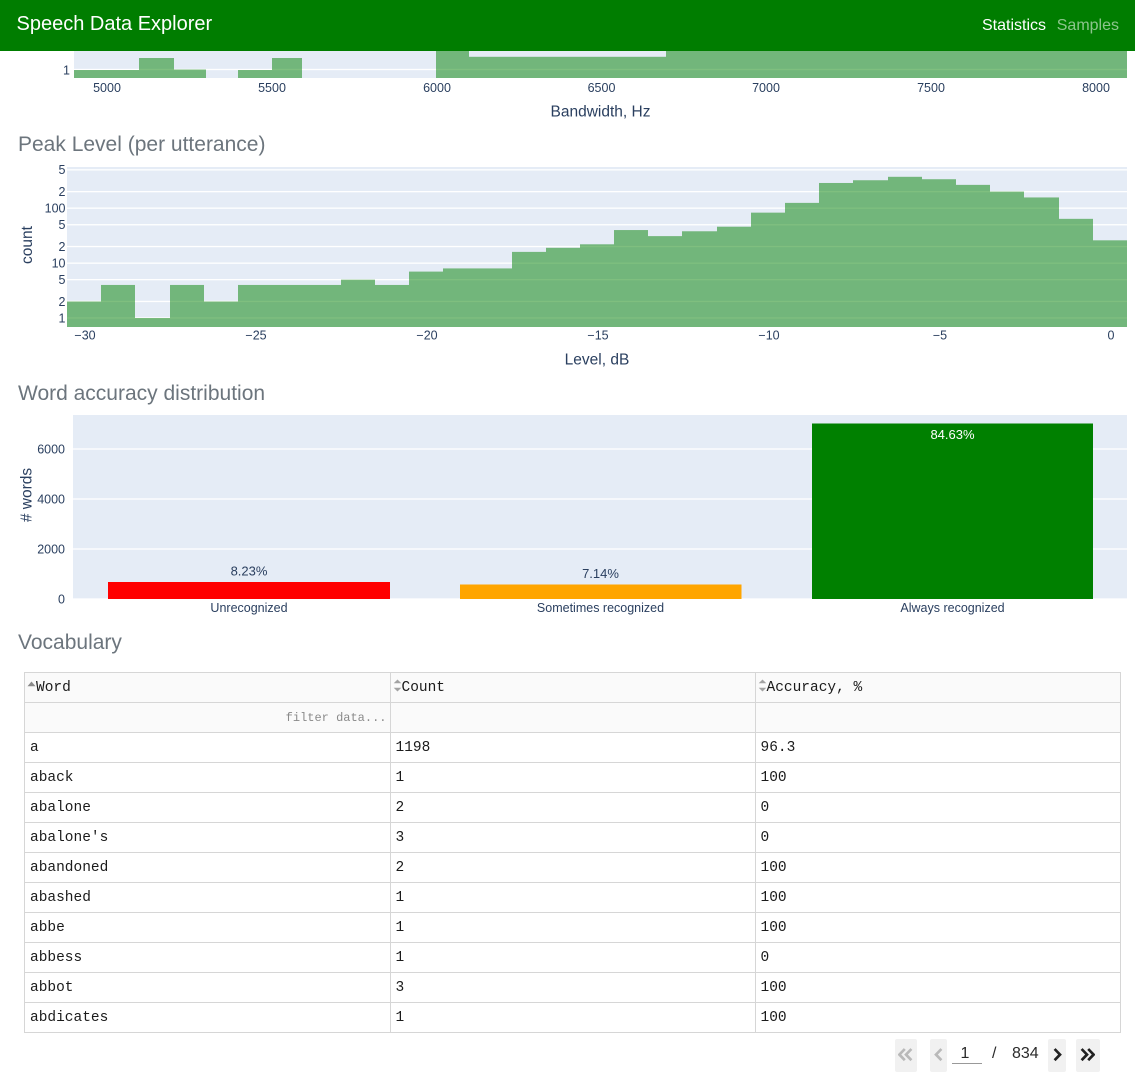 This screenshot has width=1135, height=1077. I want to click on svg-text: # words, so click(27, 495).